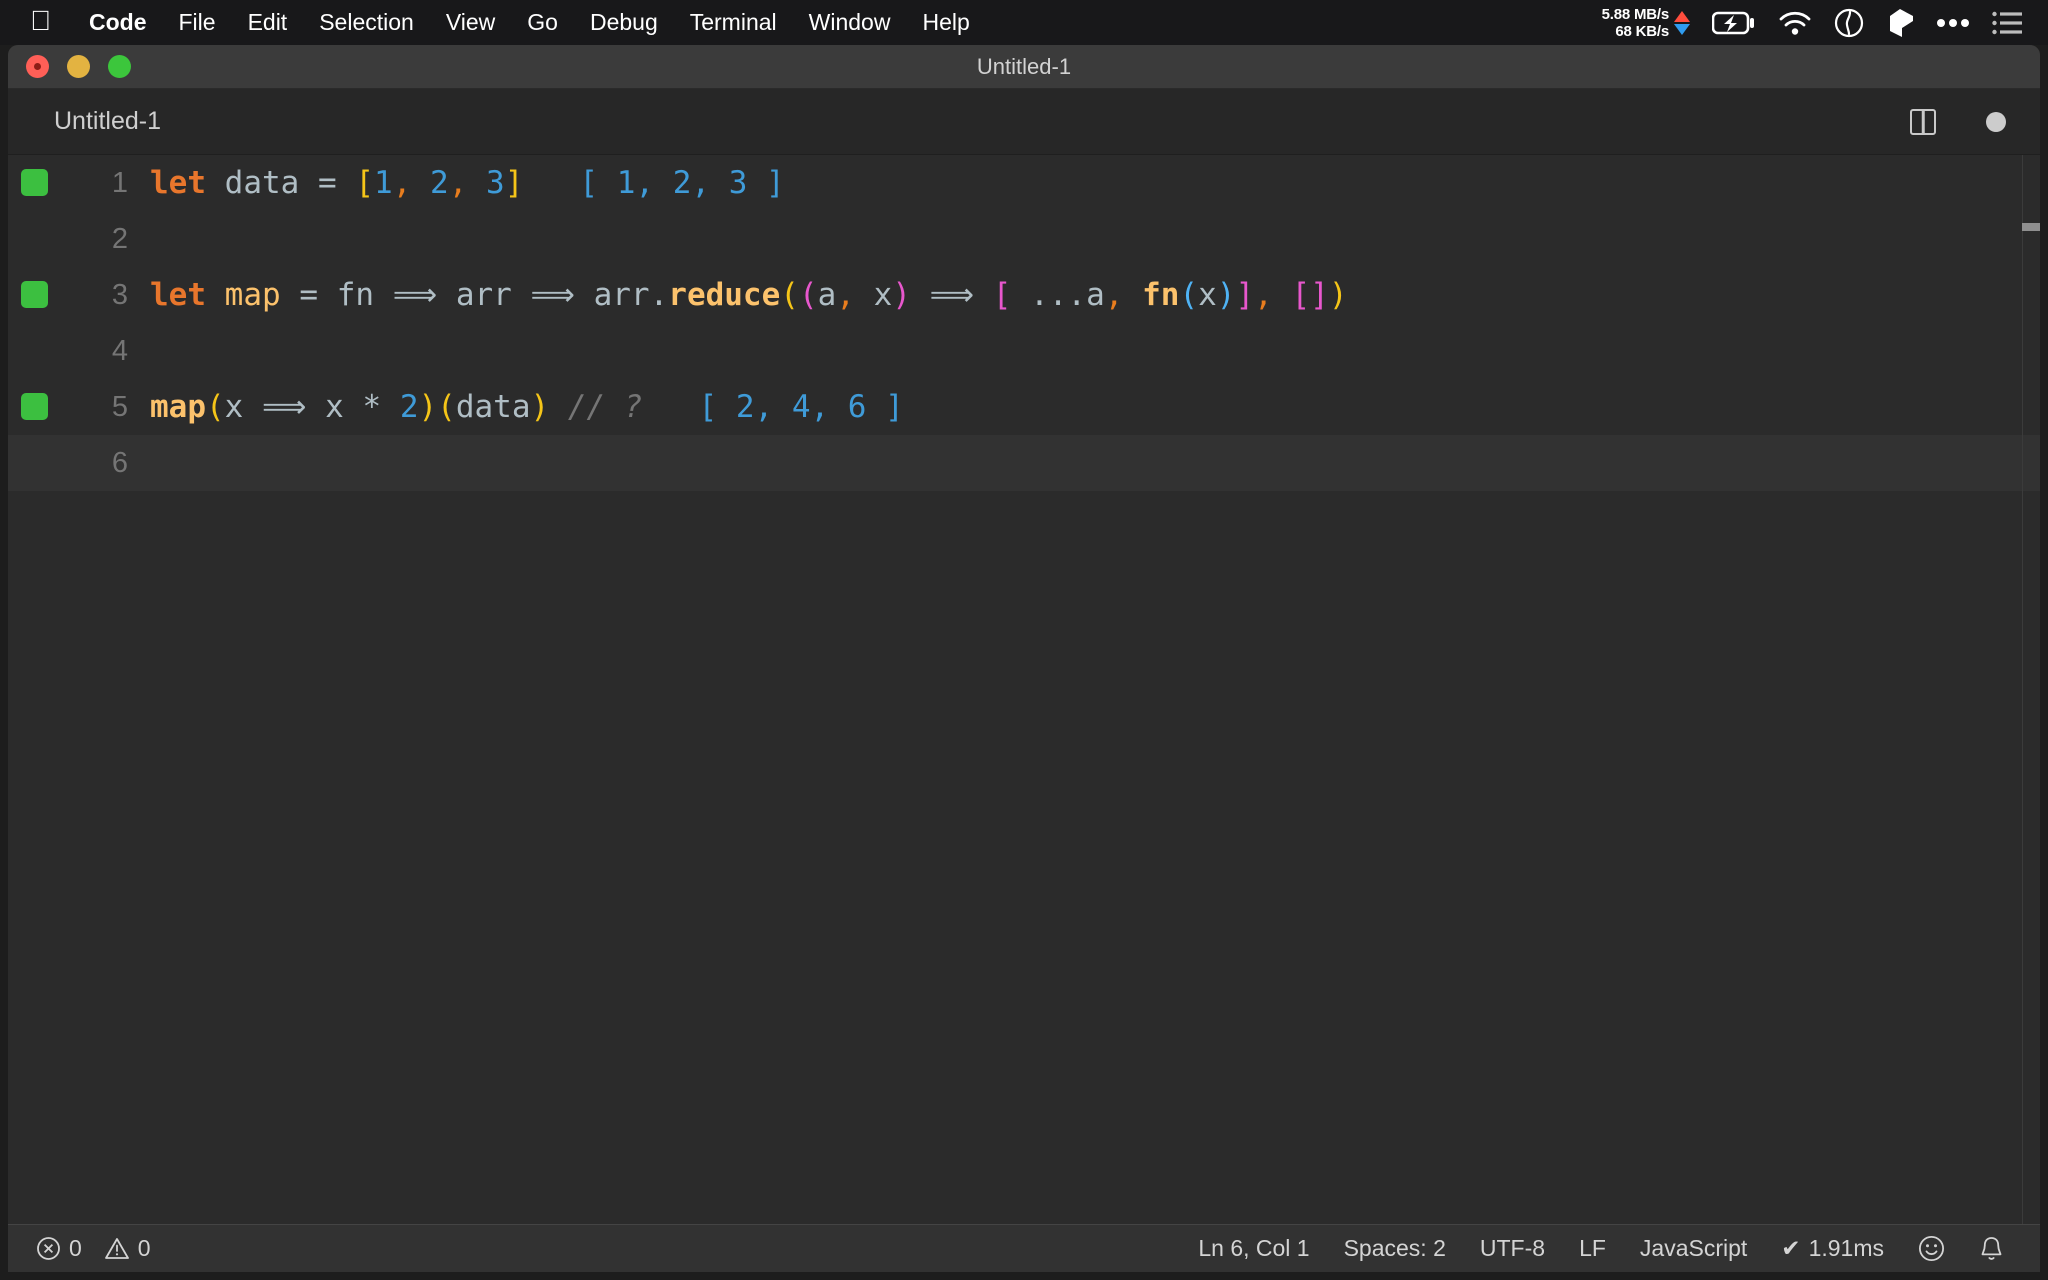 This screenshot has height=1280, width=2048. I want to click on error-count-value: 0, so click(75, 1248).